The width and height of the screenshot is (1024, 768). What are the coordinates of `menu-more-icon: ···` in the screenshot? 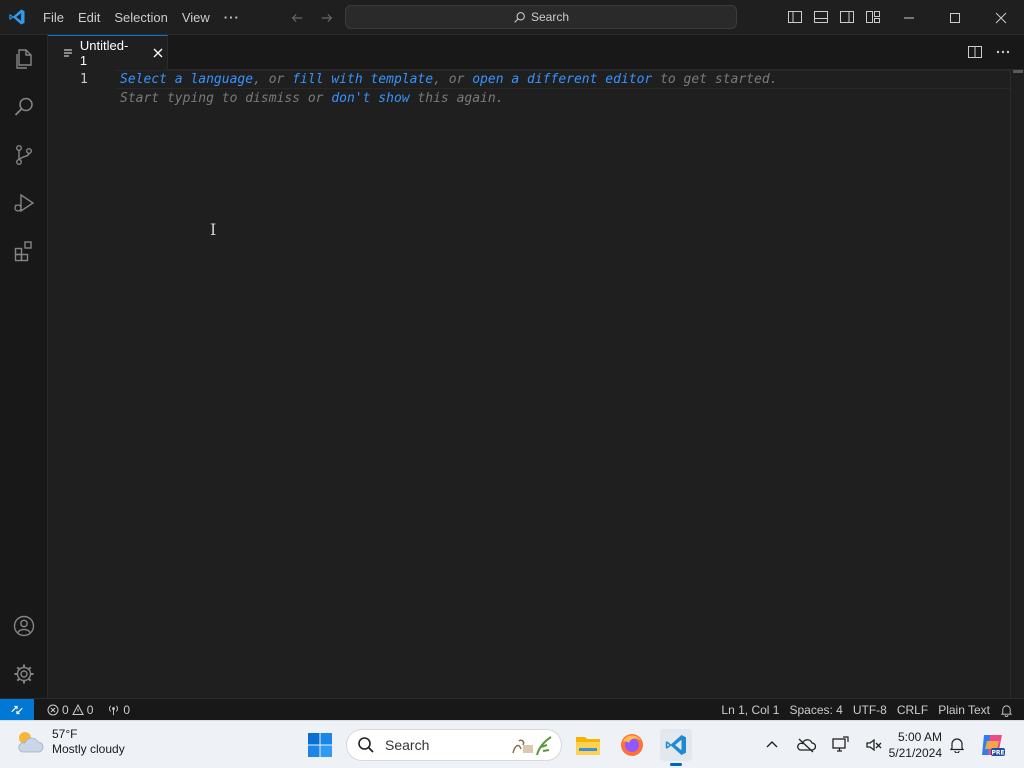 It's located at (232, 18).